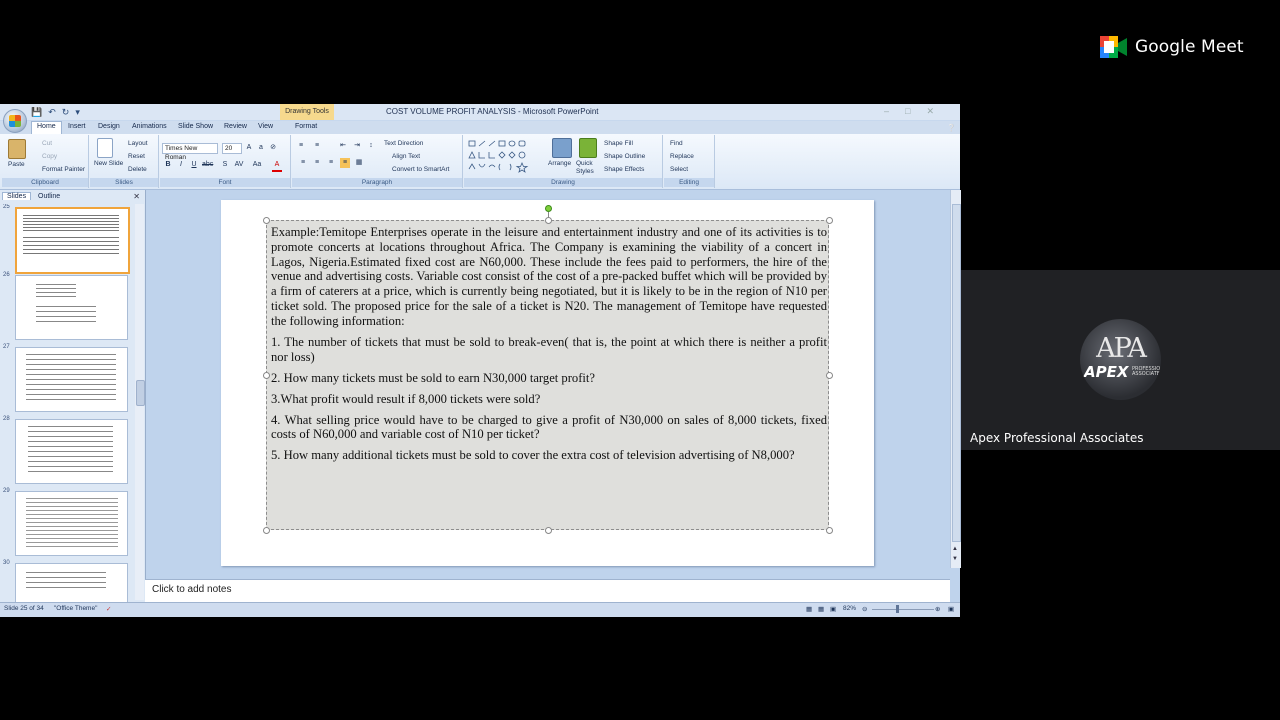 Image resolution: width=1280 pixels, height=720 pixels. Describe the element at coordinates (955, 549) in the screenshot. I see `prev-slide-icon: ▲` at that location.